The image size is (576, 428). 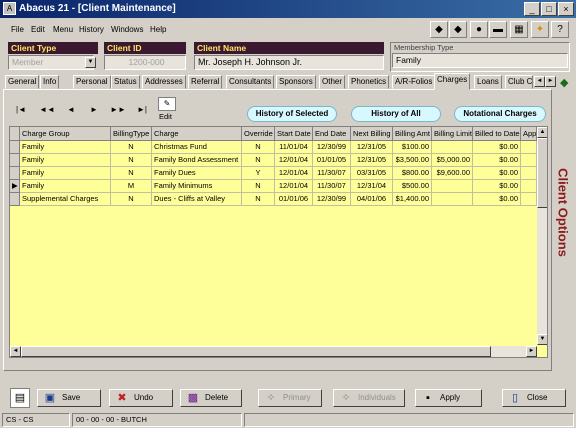 I want to click on prev-page-icon: ◄◄, so click(x=47, y=110).